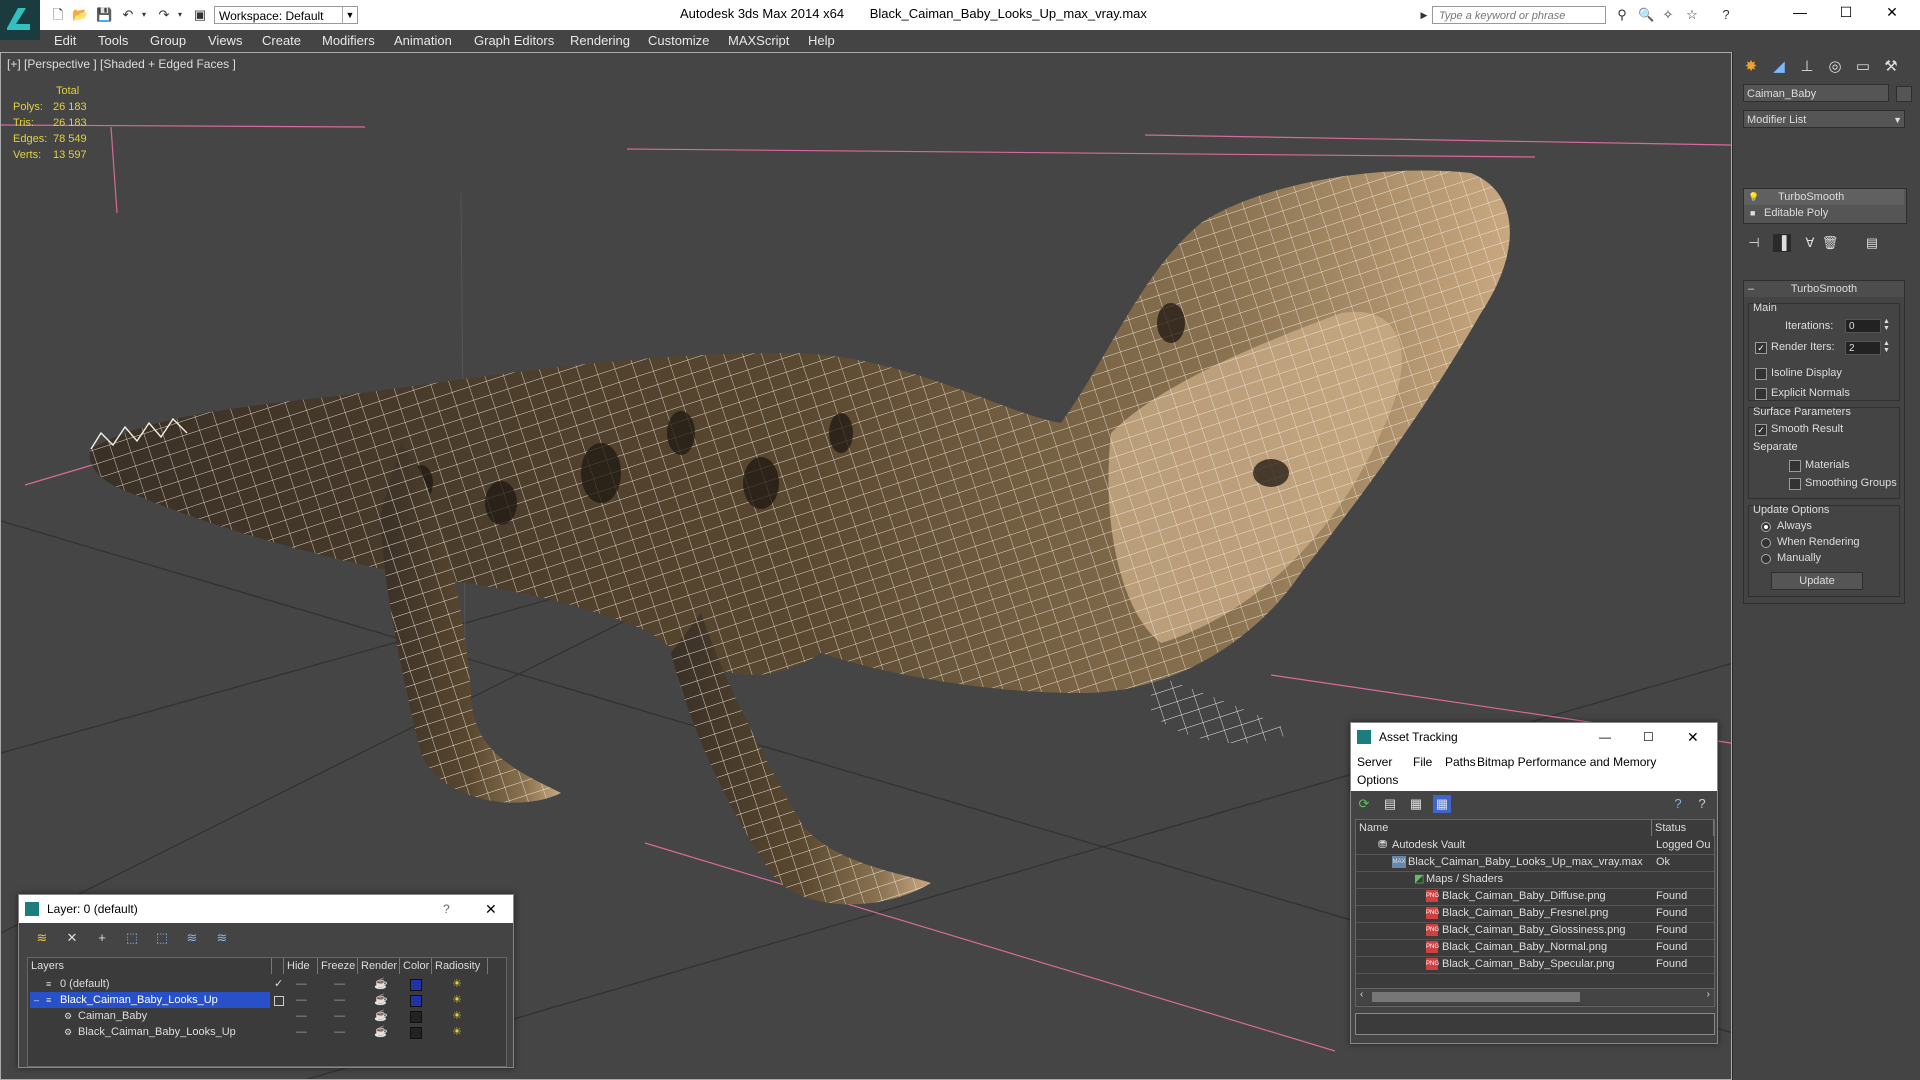 This screenshot has height=1080, width=1920. Describe the element at coordinates (678, 40) in the screenshot. I see `menu-customize: Customize` at that location.